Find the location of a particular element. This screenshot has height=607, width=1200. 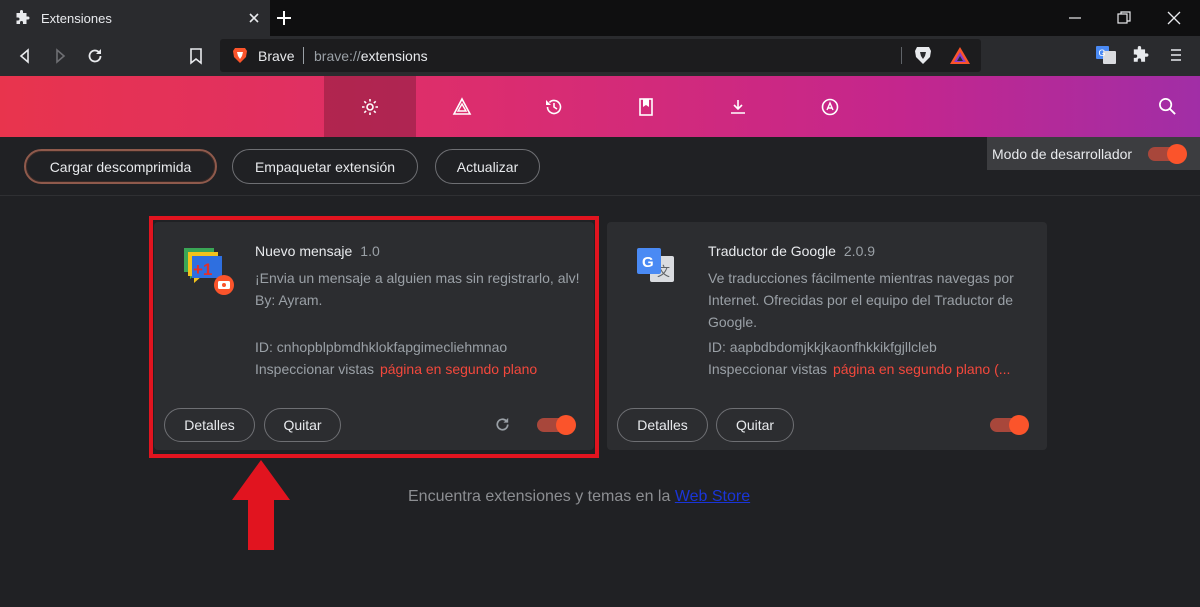

address-bar: Brave brave://extensions is located at coordinates (600, 55).